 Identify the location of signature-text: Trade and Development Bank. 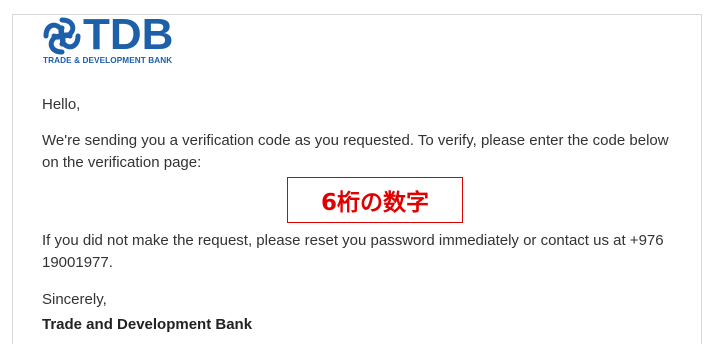
(147, 324).